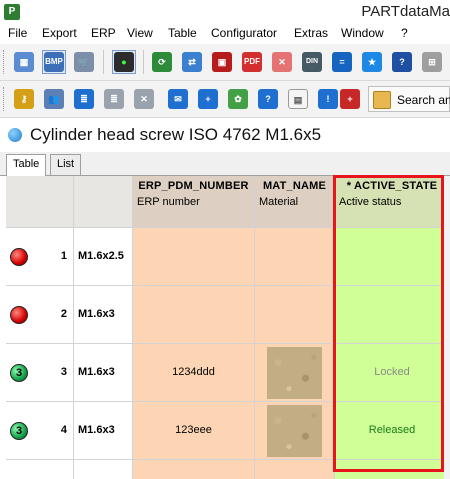 The height and width of the screenshot is (479, 450). I want to click on erp-number: 123eee, so click(193, 430).